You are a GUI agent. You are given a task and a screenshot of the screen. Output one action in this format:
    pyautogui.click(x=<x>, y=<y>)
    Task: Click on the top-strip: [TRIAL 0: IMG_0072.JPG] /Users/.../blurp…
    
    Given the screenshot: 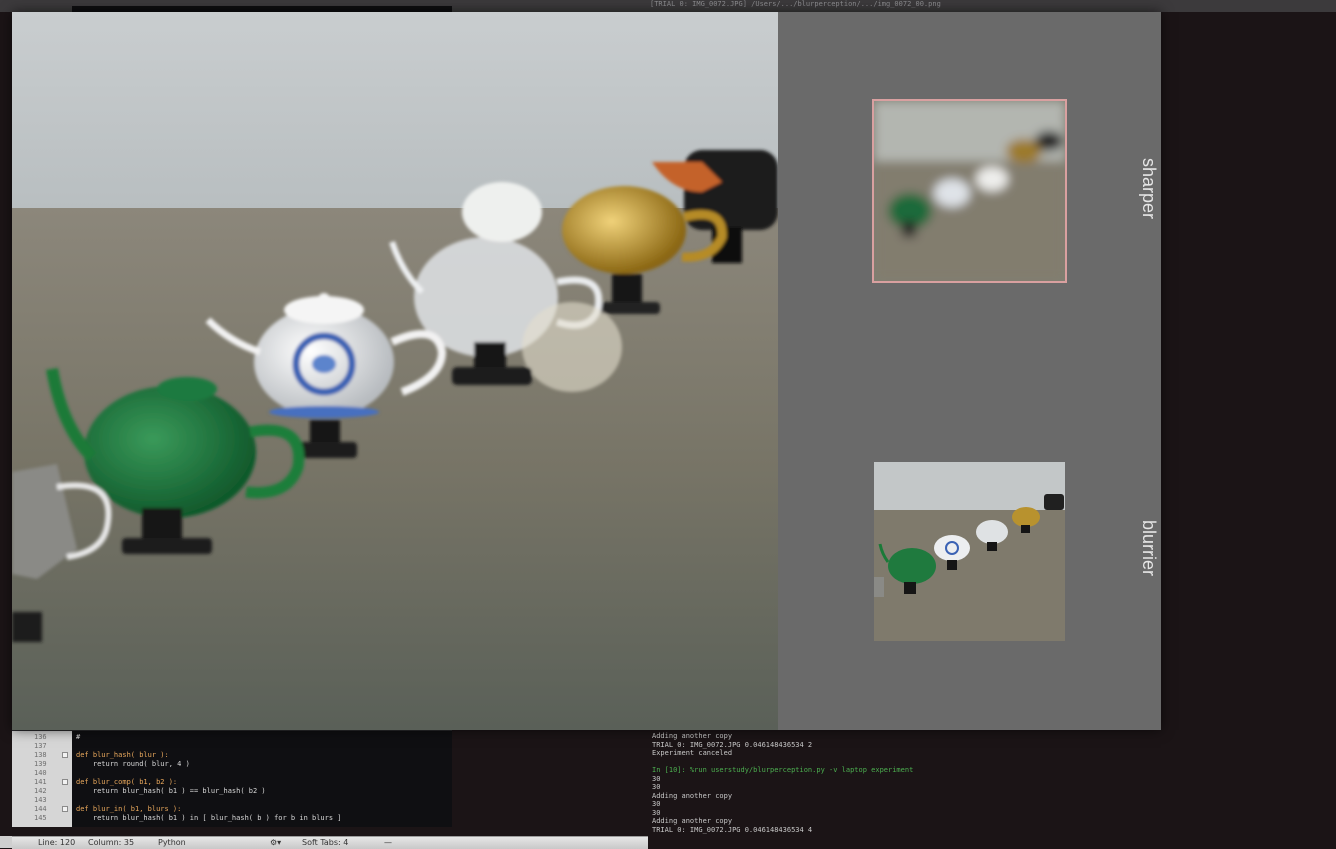 What is the action you would take?
    pyautogui.click(x=668, y=6)
    